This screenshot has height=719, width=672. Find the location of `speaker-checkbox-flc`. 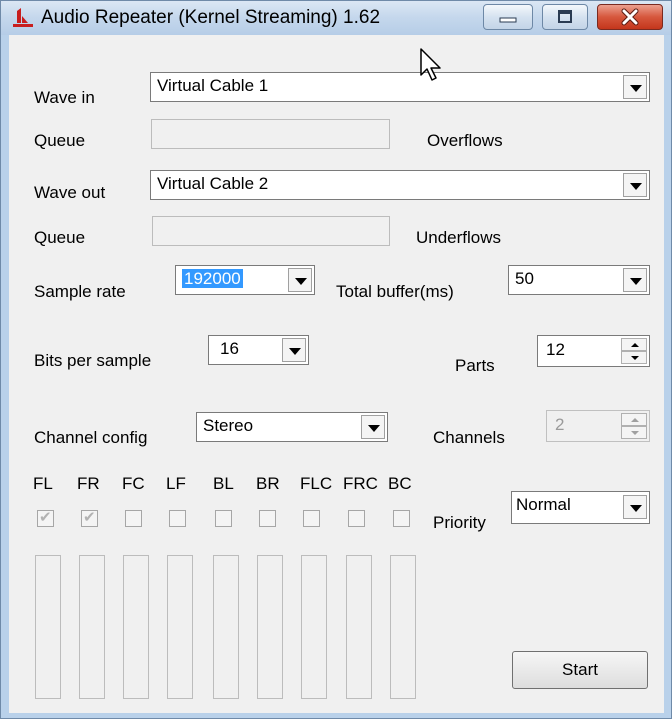

speaker-checkbox-flc is located at coordinates (311, 518).